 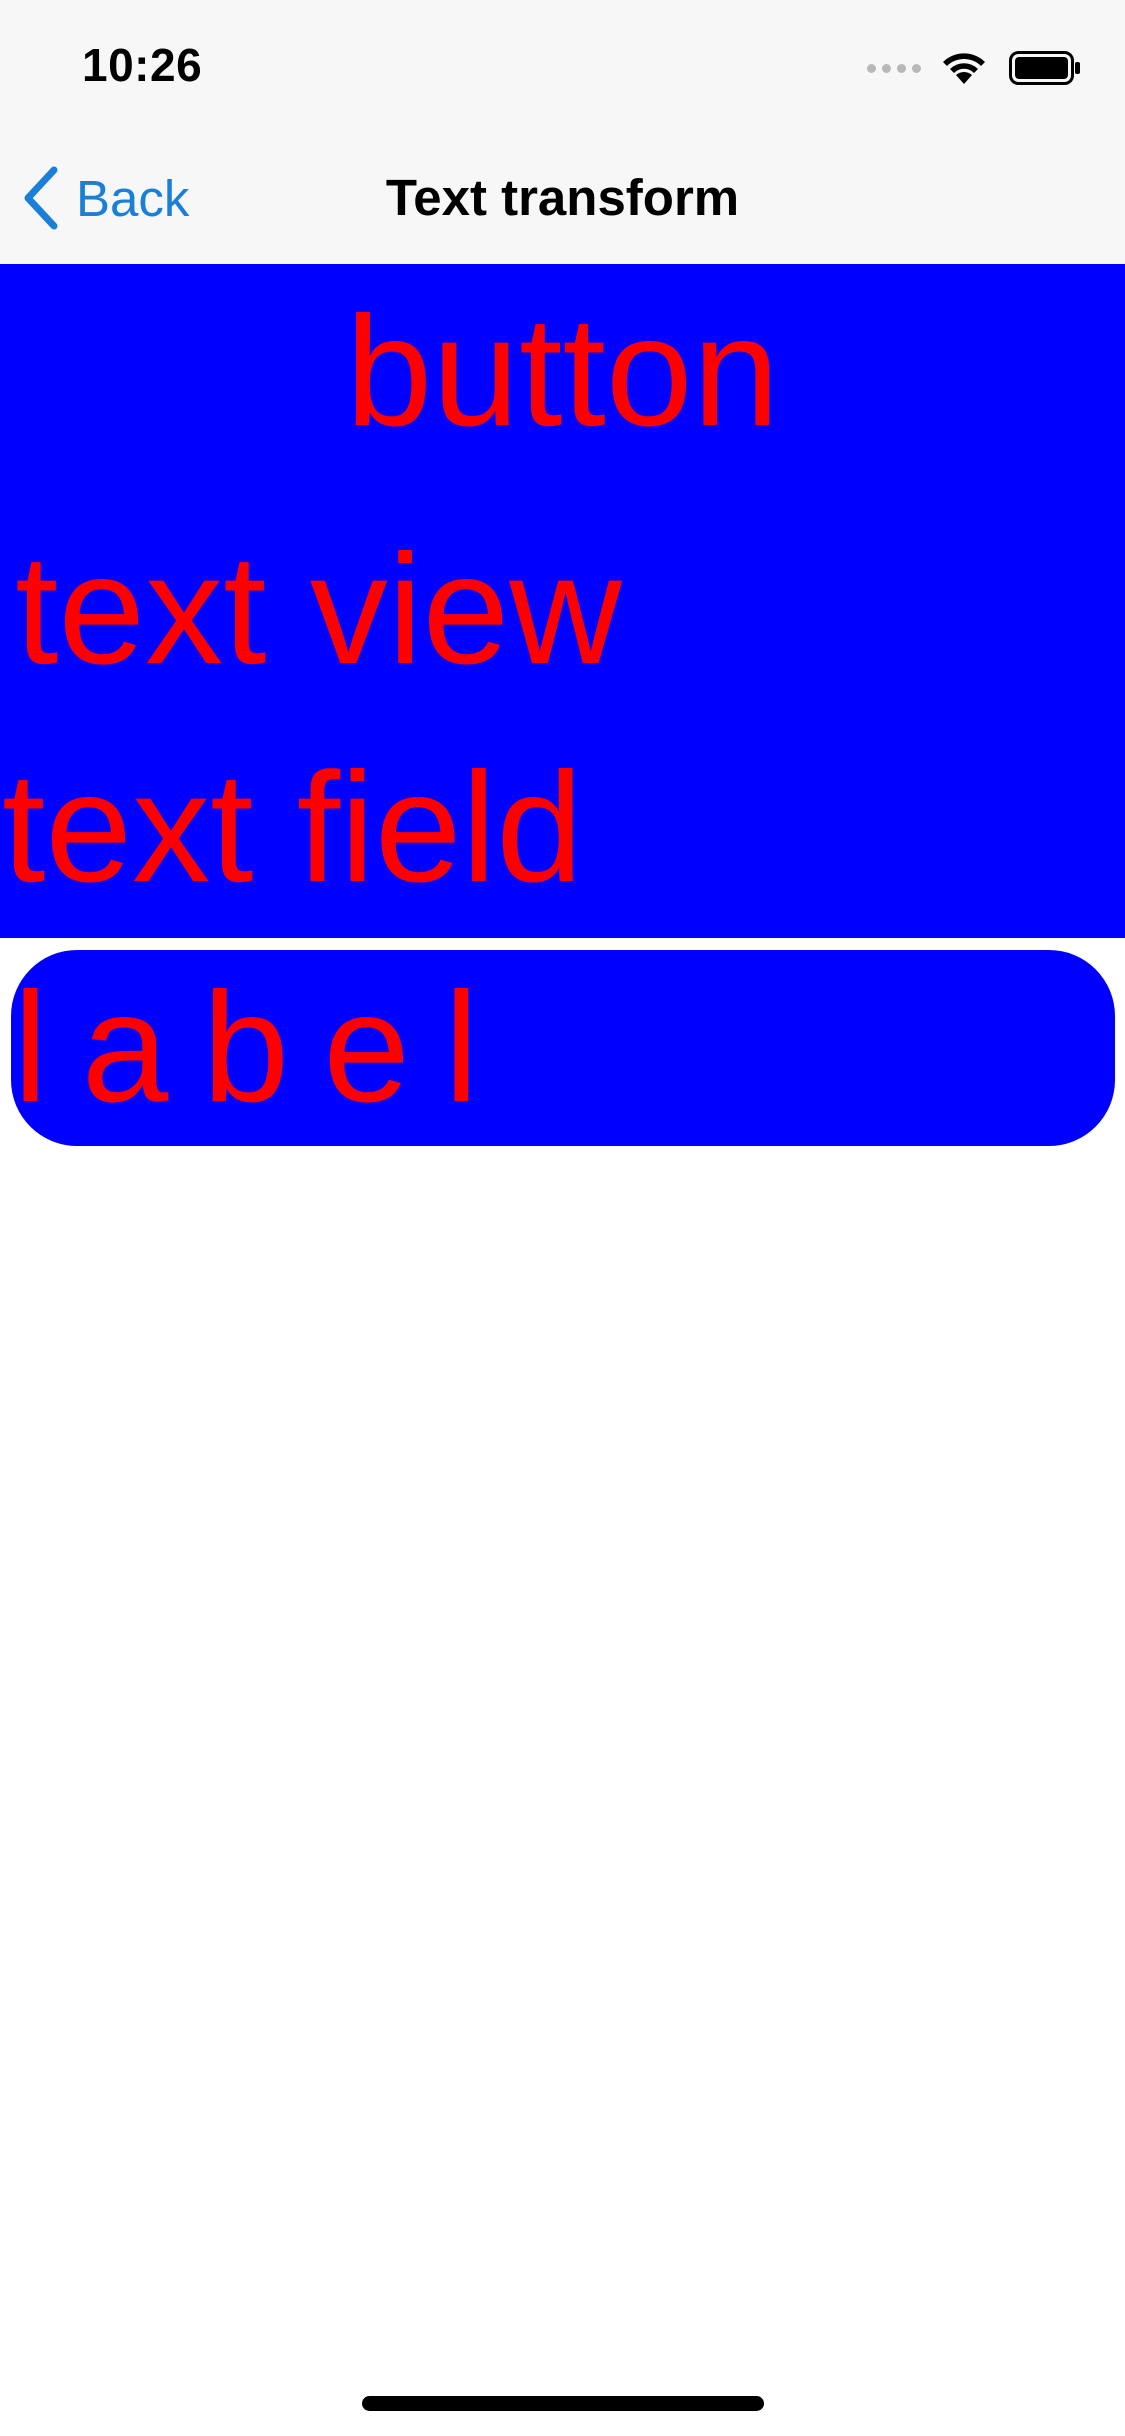 What do you see at coordinates (964, 68) in the screenshot?
I see `wifi-icon` at bounding box center [964, 68].